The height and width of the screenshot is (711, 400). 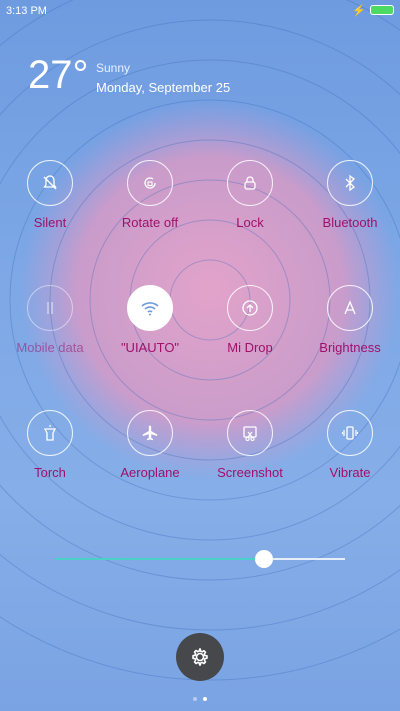 I want to click on toggle-label: Brightness, so click(x=350, y=347).